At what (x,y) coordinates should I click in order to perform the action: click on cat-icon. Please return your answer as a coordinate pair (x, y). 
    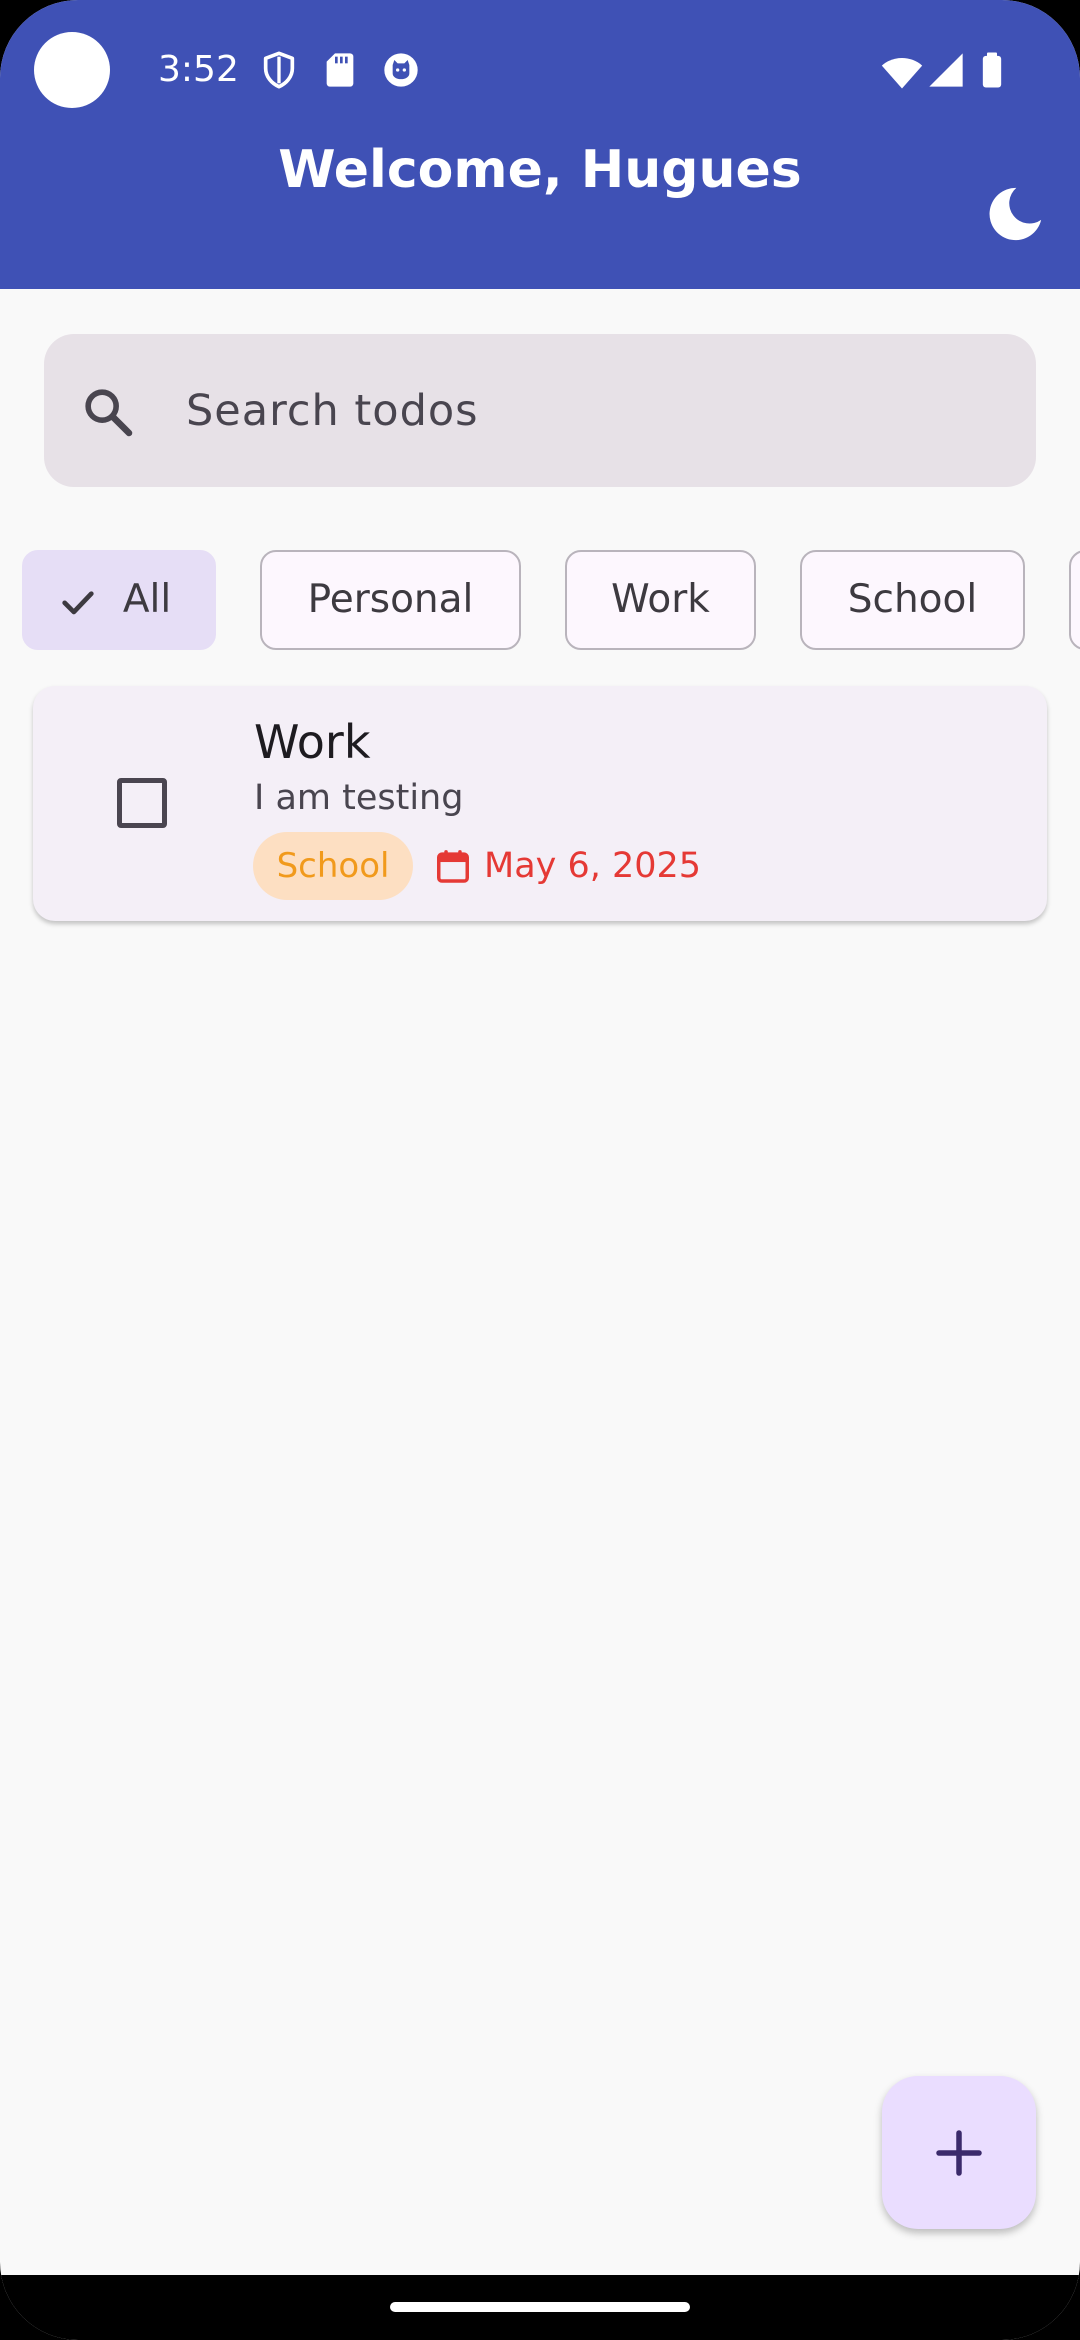
    Looking at the image, I should click on (401, 70).